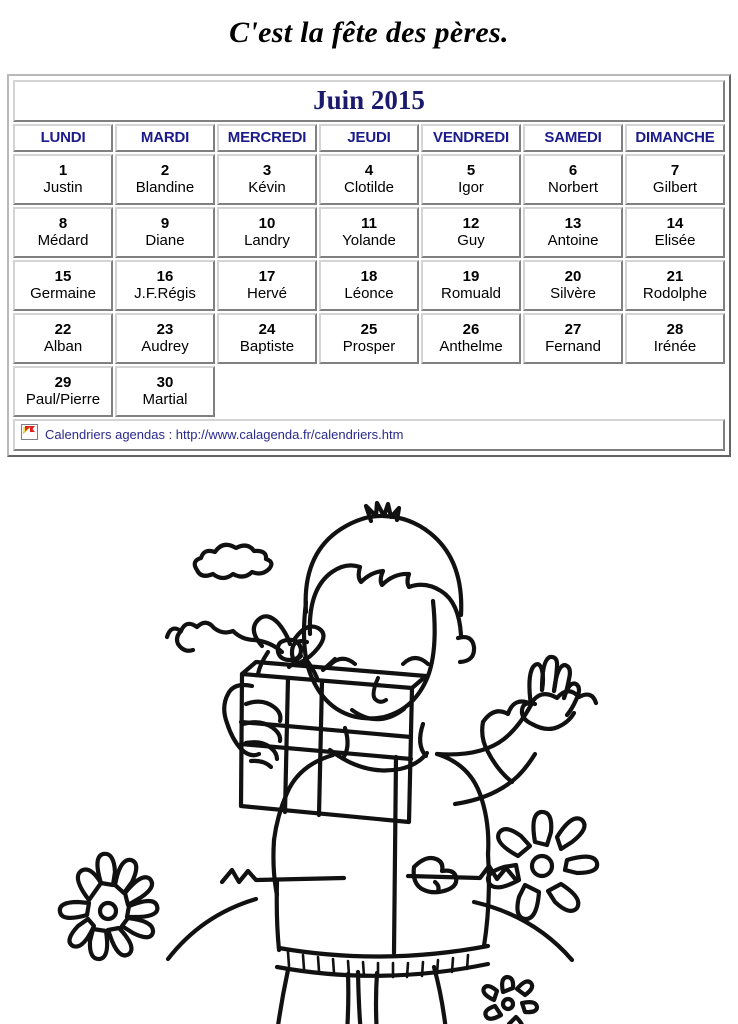  I want to click on day-header-jeudi: JEUDI, so click(369, 138).